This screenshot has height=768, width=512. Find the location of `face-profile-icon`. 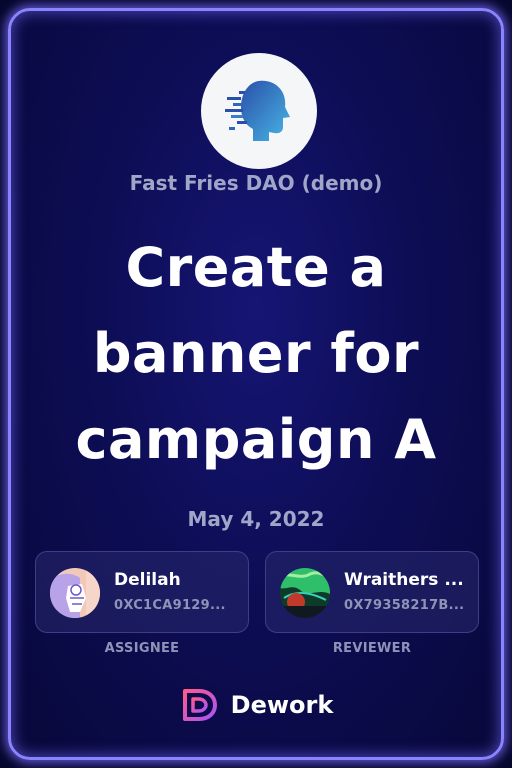

face-profile-icon is located at coordinates (257, 110).